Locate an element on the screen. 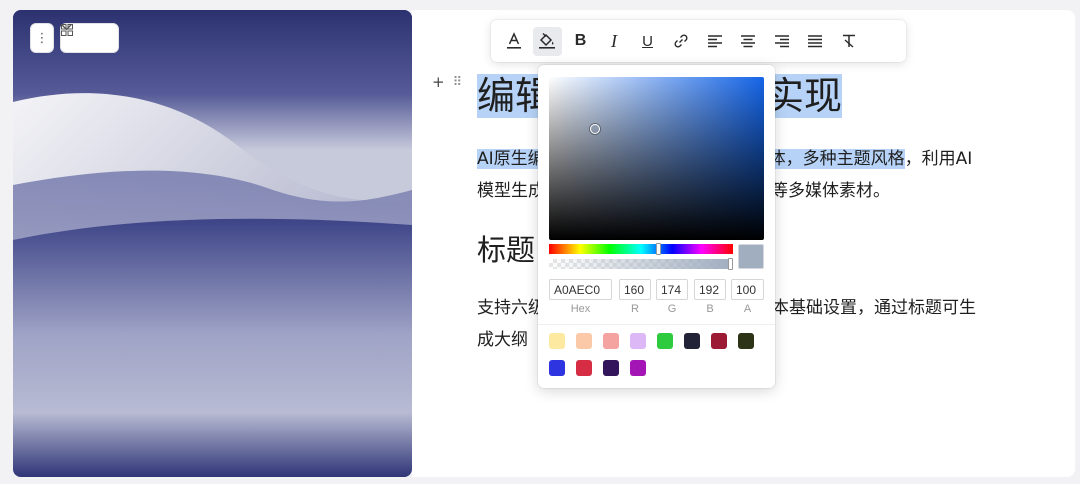 This screenshot has width=1080, height=484. paragraph-1-line-2-right: 等多媒体素材。 is located at coordinates (830, 191).